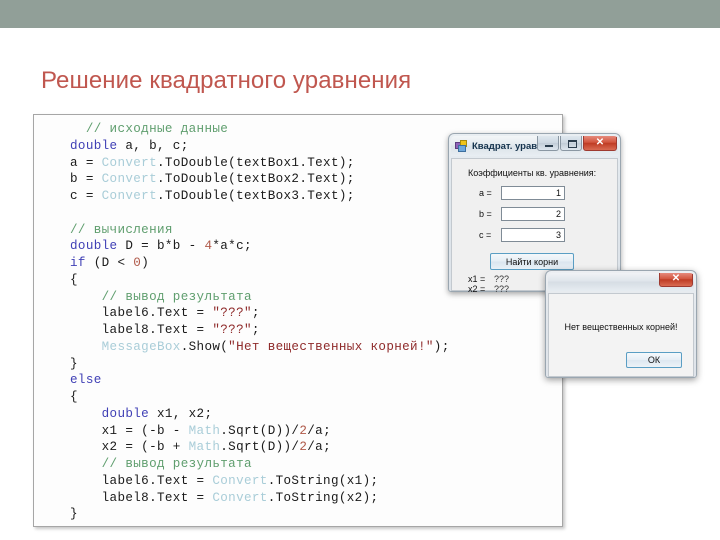  Describe the element at coordinates (256, 179) in the screenshot. I see `code-token: .ToDouble(textBox2.Text);` at that location.